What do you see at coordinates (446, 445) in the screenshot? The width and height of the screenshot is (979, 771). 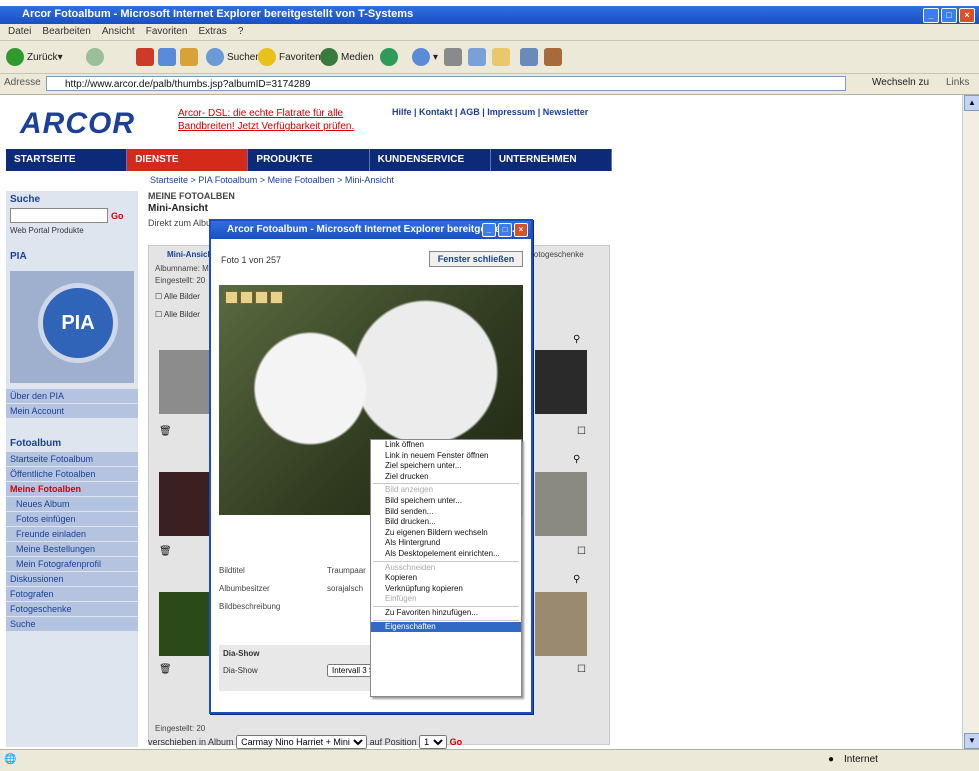 I see `context-menu-item: Link öffnen` at bounding box center [446, 445].